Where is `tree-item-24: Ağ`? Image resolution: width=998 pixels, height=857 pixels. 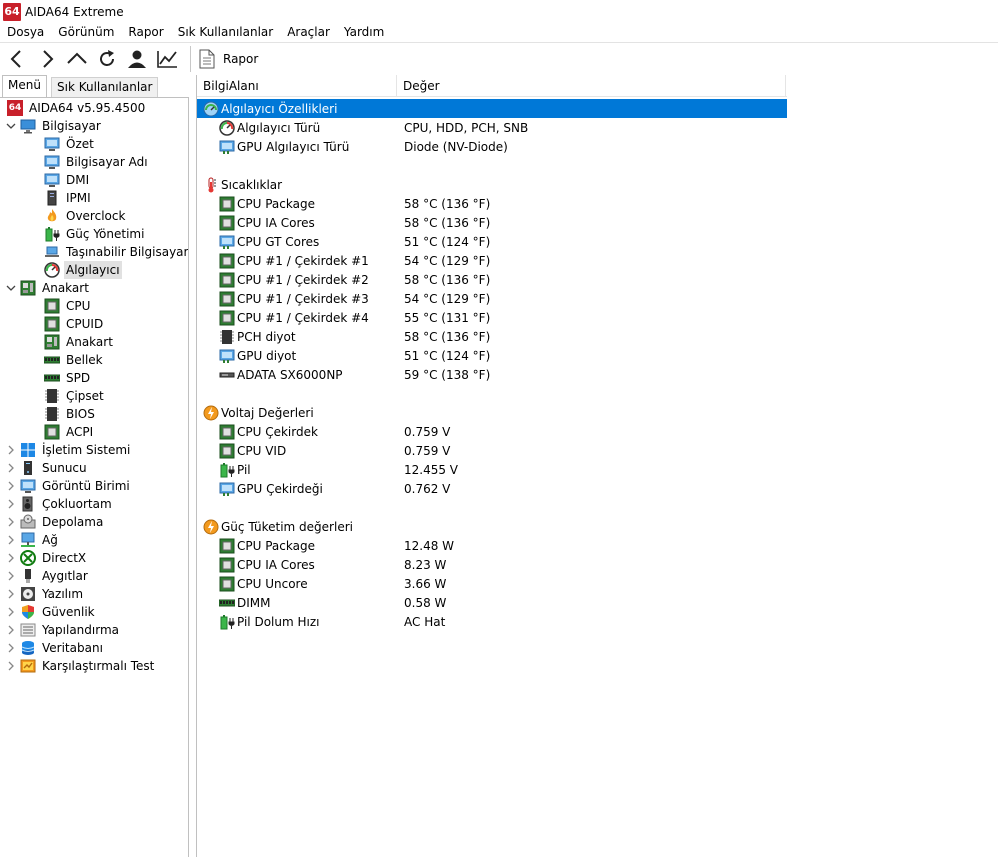 tree-item-24: Ağ is located at coordinates (32, 540).